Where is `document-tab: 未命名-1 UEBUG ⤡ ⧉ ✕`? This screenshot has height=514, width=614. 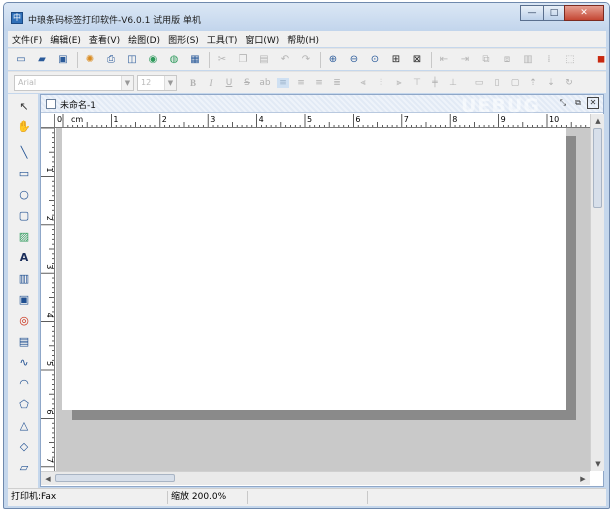 document-tab: 未命名-1 UEBUG ⤡ ⧉ ✕ is located at coordinates (322, 106).